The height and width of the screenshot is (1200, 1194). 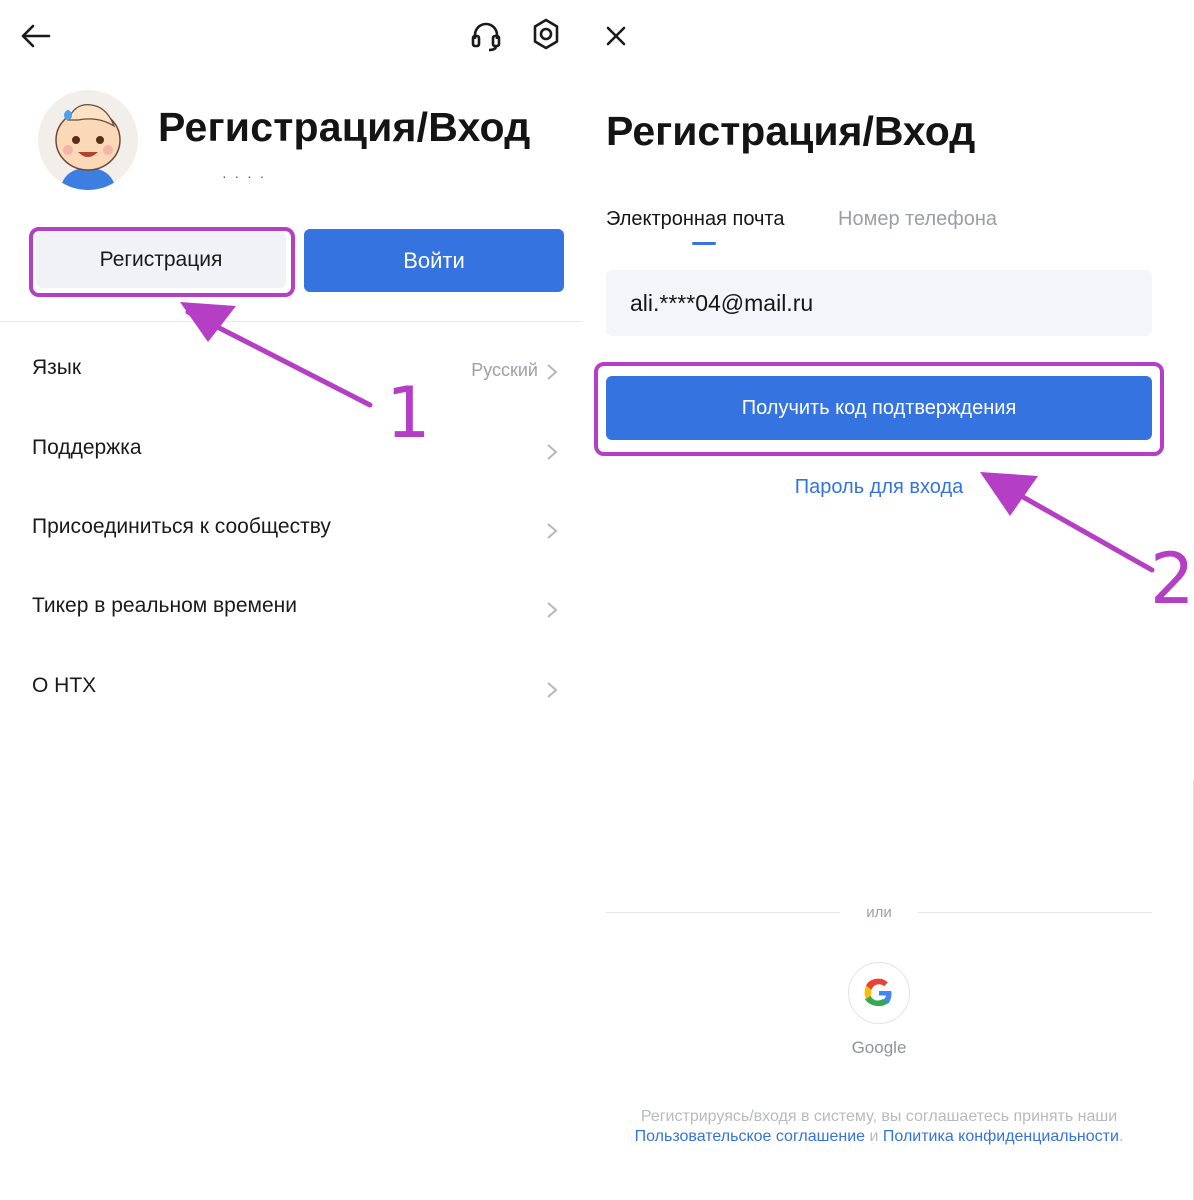 I want to click on back-arrow-icon, so click(x=36, y=36).